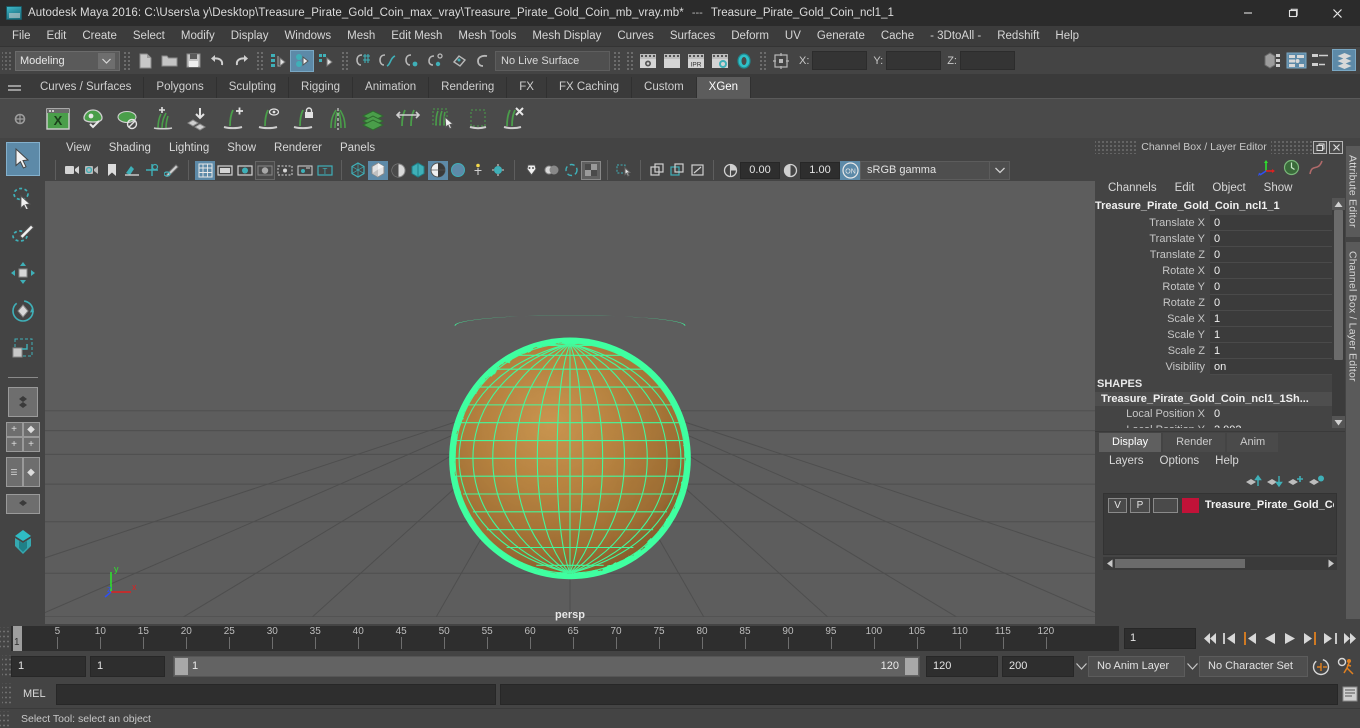 Image resolution: width=1360 pixels, height=728 pixels. Describe the element at coordinates (241, 148) in the screenshot. I see `viewport-menu-show: Show` at that location.